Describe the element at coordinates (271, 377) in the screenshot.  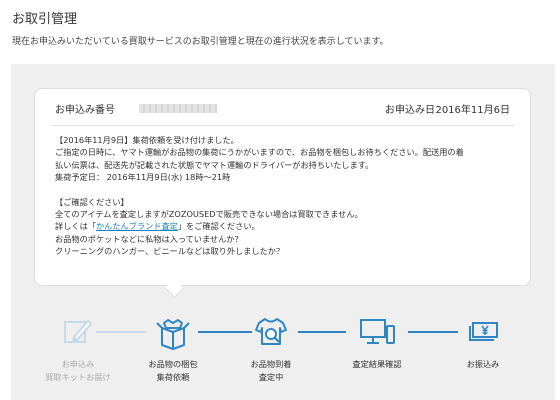
I see `step-label-line: 査定中` at that location.